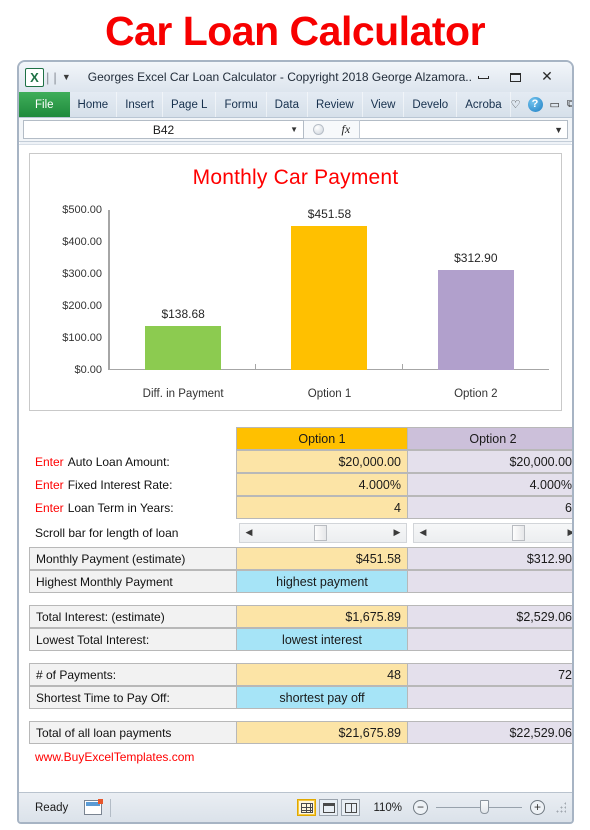 The width and height of the screenshot is (590, 830). I want to click on x-tick-label: Diff. in Payment, so click(183, 394).